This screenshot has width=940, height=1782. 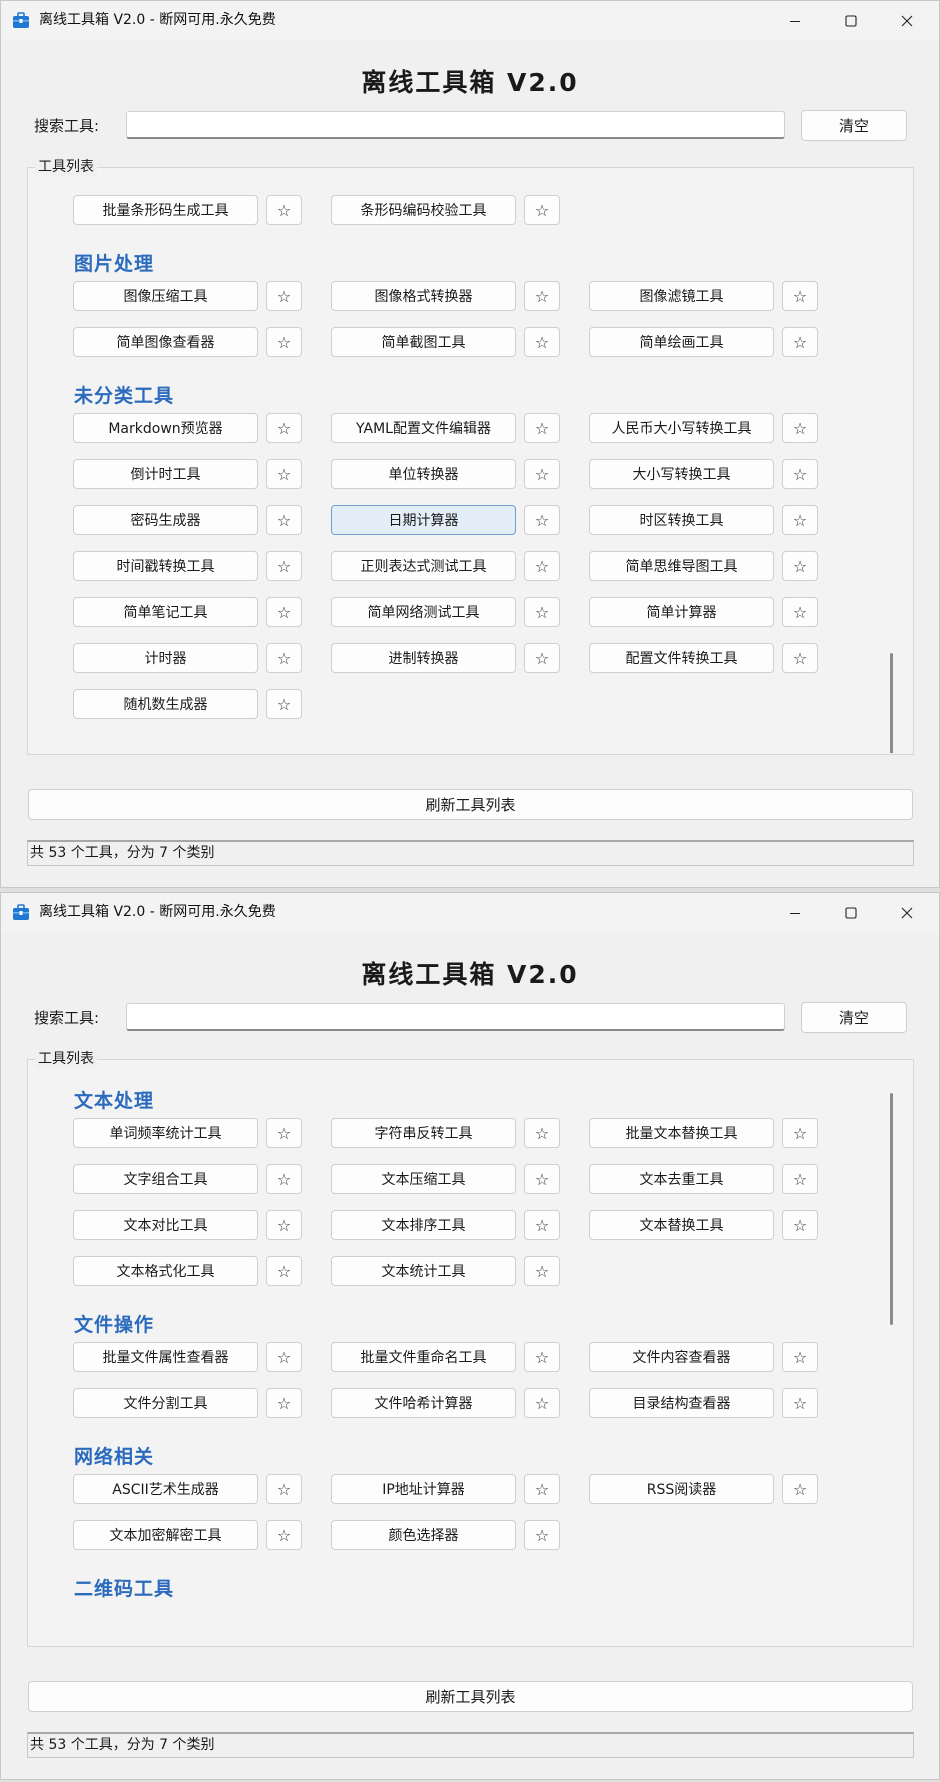 What do you see at coordinates (681, 612) in the screenshot?
I see `tool-button: 简单计算器` at bounding box center [681, 612].